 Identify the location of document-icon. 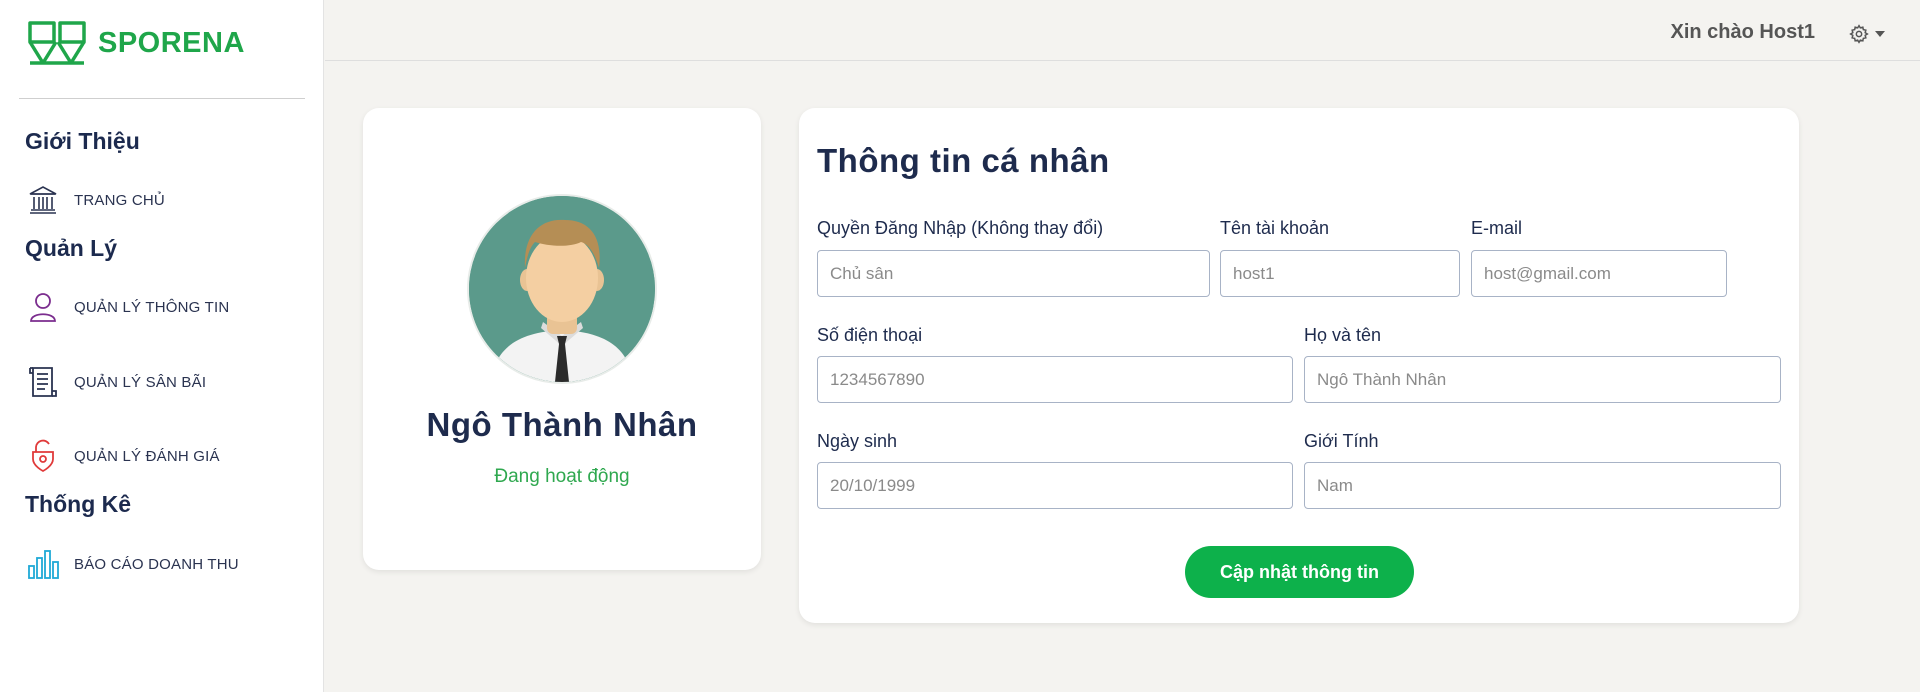
(43, 382).